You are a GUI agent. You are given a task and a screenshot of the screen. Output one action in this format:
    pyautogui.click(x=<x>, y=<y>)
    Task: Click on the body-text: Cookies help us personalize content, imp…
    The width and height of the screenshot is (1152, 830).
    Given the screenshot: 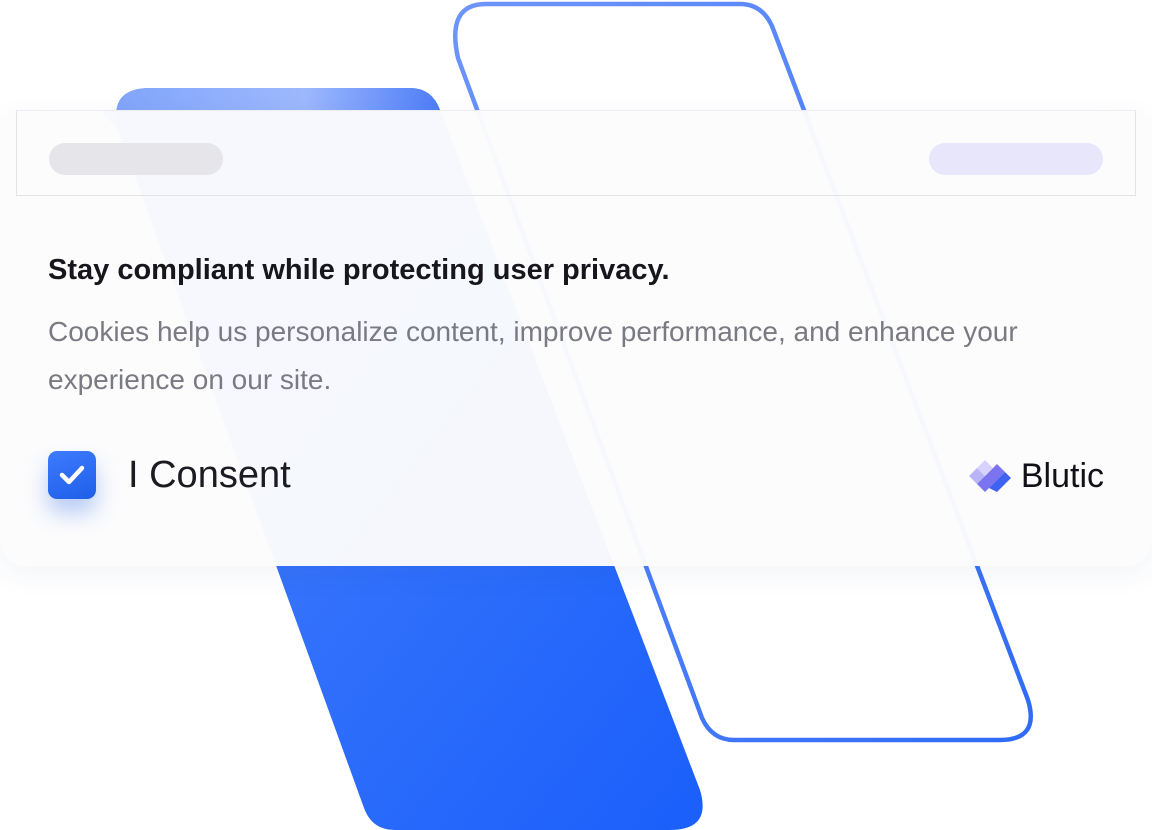 What is the action you would take?
    pyautogui.click(x=533, y=355)
    